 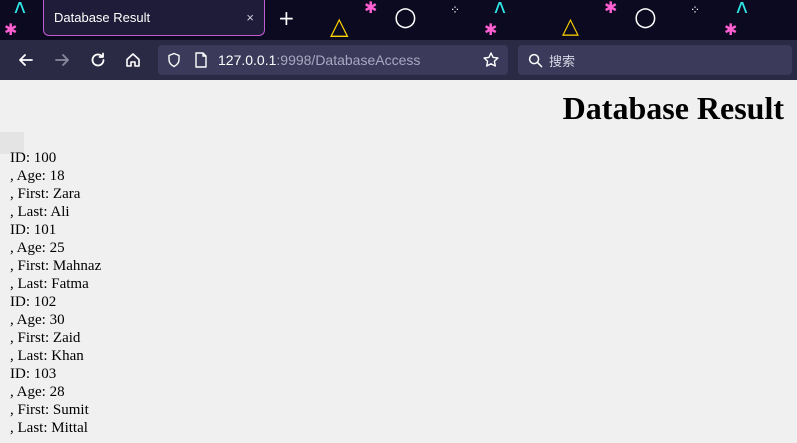 I want to click on nav-toolbar: 127.0.0.1:9998/DatabaseAccess 搜索, so click(x=398, y=60).